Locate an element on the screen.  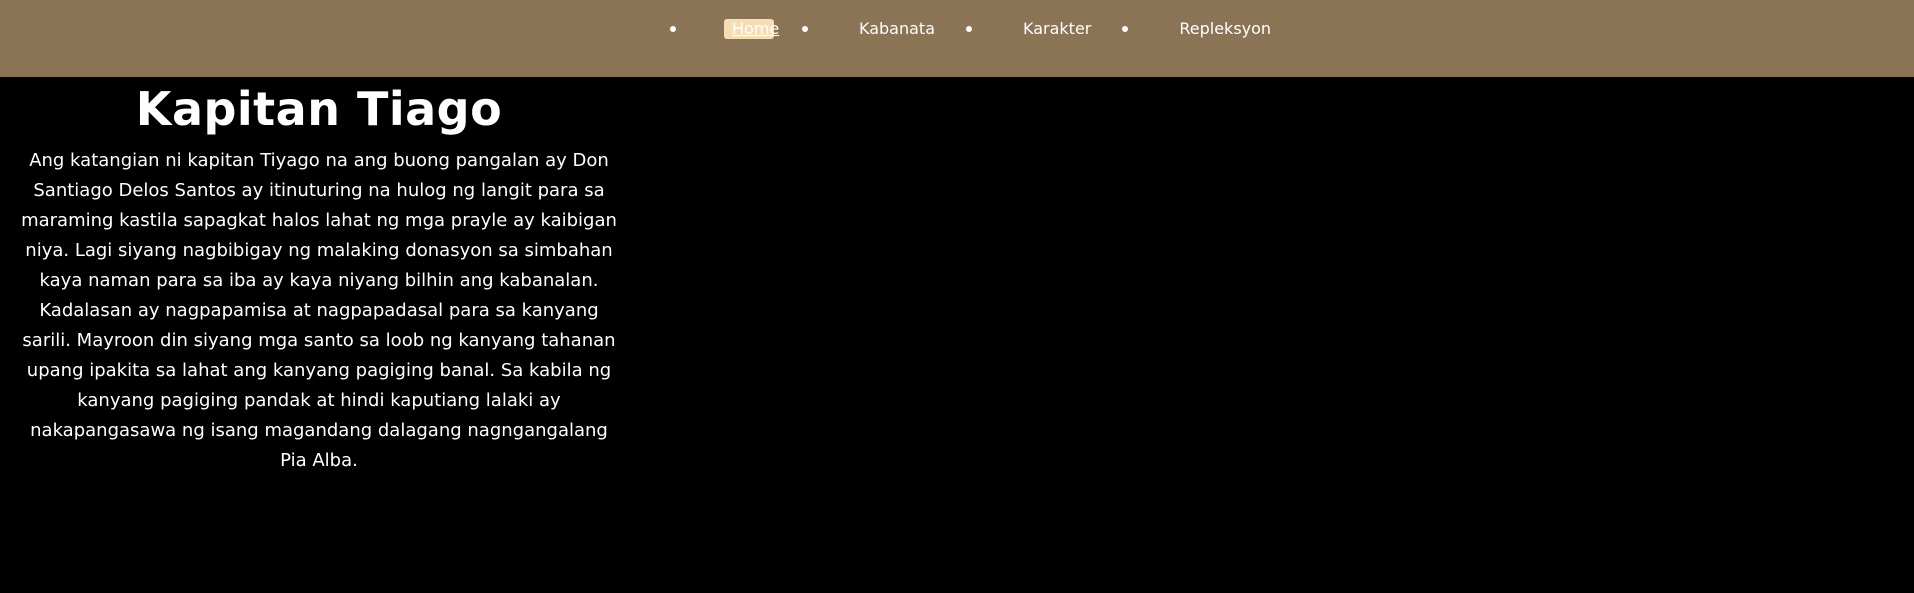
page-title: Kapitan Tiago is located at coordinates (319, 109).